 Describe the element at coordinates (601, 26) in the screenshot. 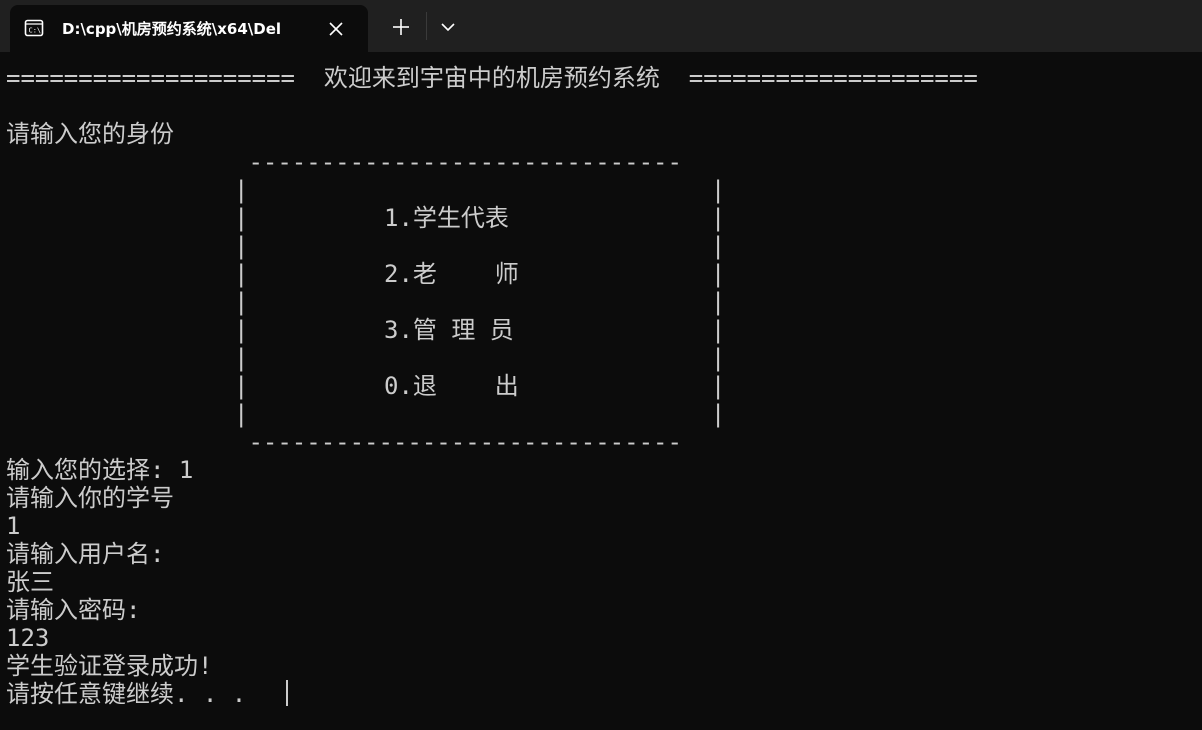

I see `tab-bar: C:\ D:\cpp\机房预约系统\x64\Del` at that location.